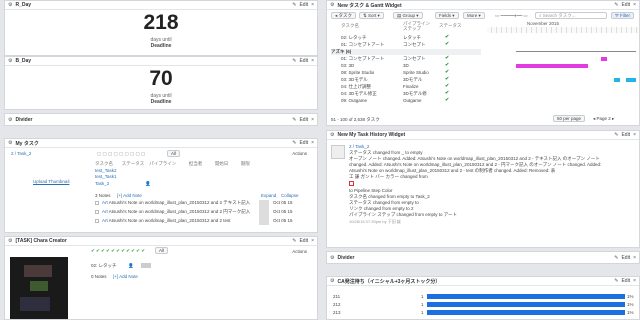  Describe the element at coordinates (146, 265) in the screenshot. I see `status-swatch` at that location.